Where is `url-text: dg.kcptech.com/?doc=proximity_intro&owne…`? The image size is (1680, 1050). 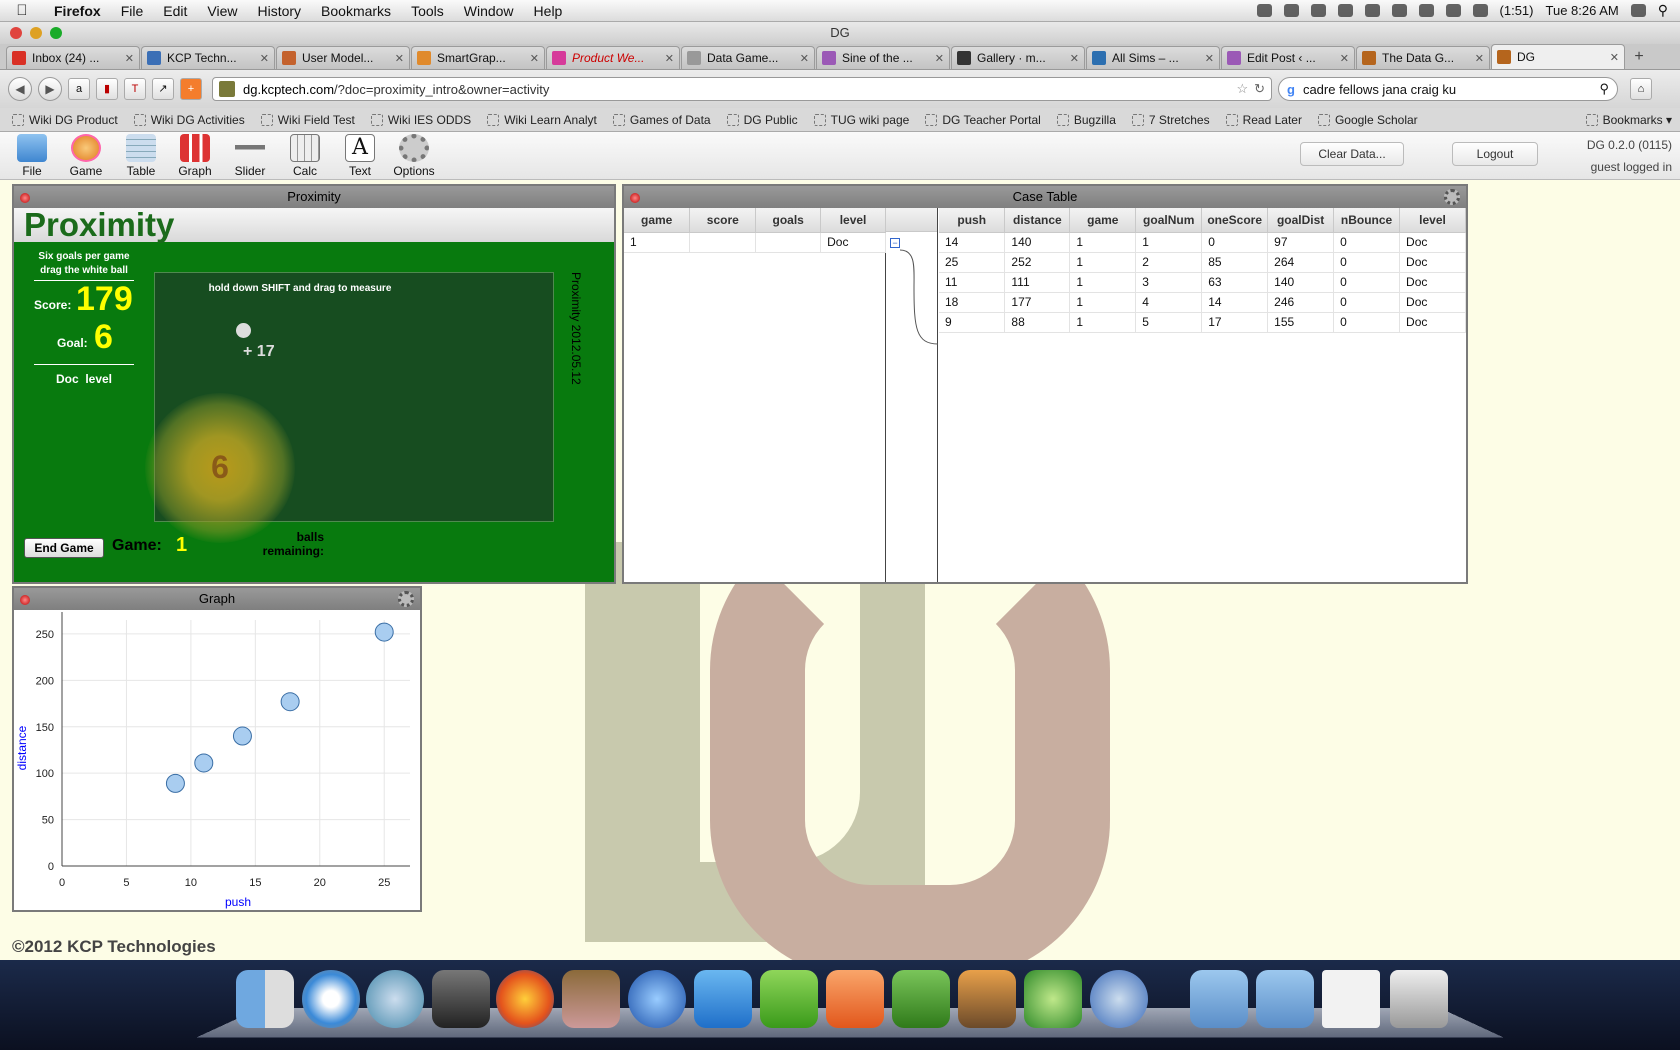
url-text: dg.kcptech.com/?doc=proximity_intro&owne… is located at coordinates (739, 89).